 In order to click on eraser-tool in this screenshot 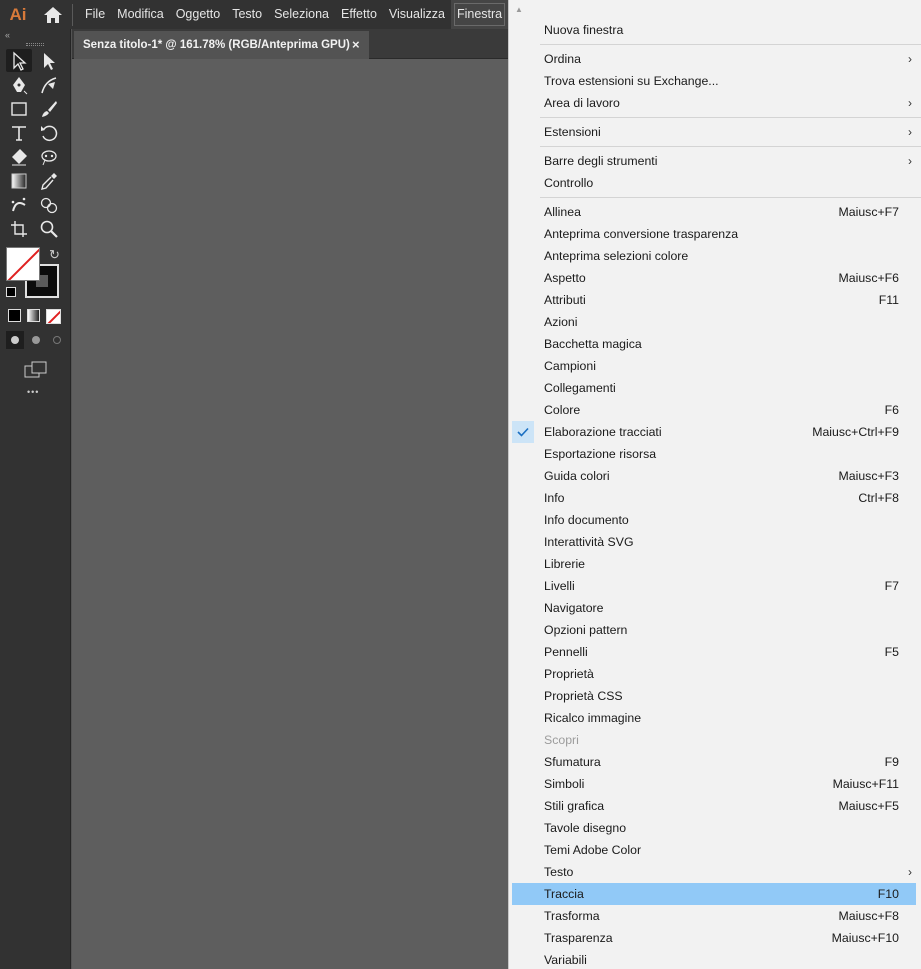, I will do `click(19, 156)`.